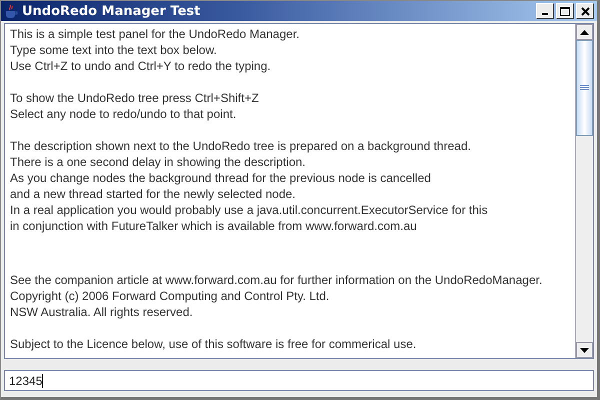 The width and height of the screenshot is (600, 400). Describe the element at coordinates (114, 50) in the screenshot. I see `text-line: Type some text into the text box below.` at that location.